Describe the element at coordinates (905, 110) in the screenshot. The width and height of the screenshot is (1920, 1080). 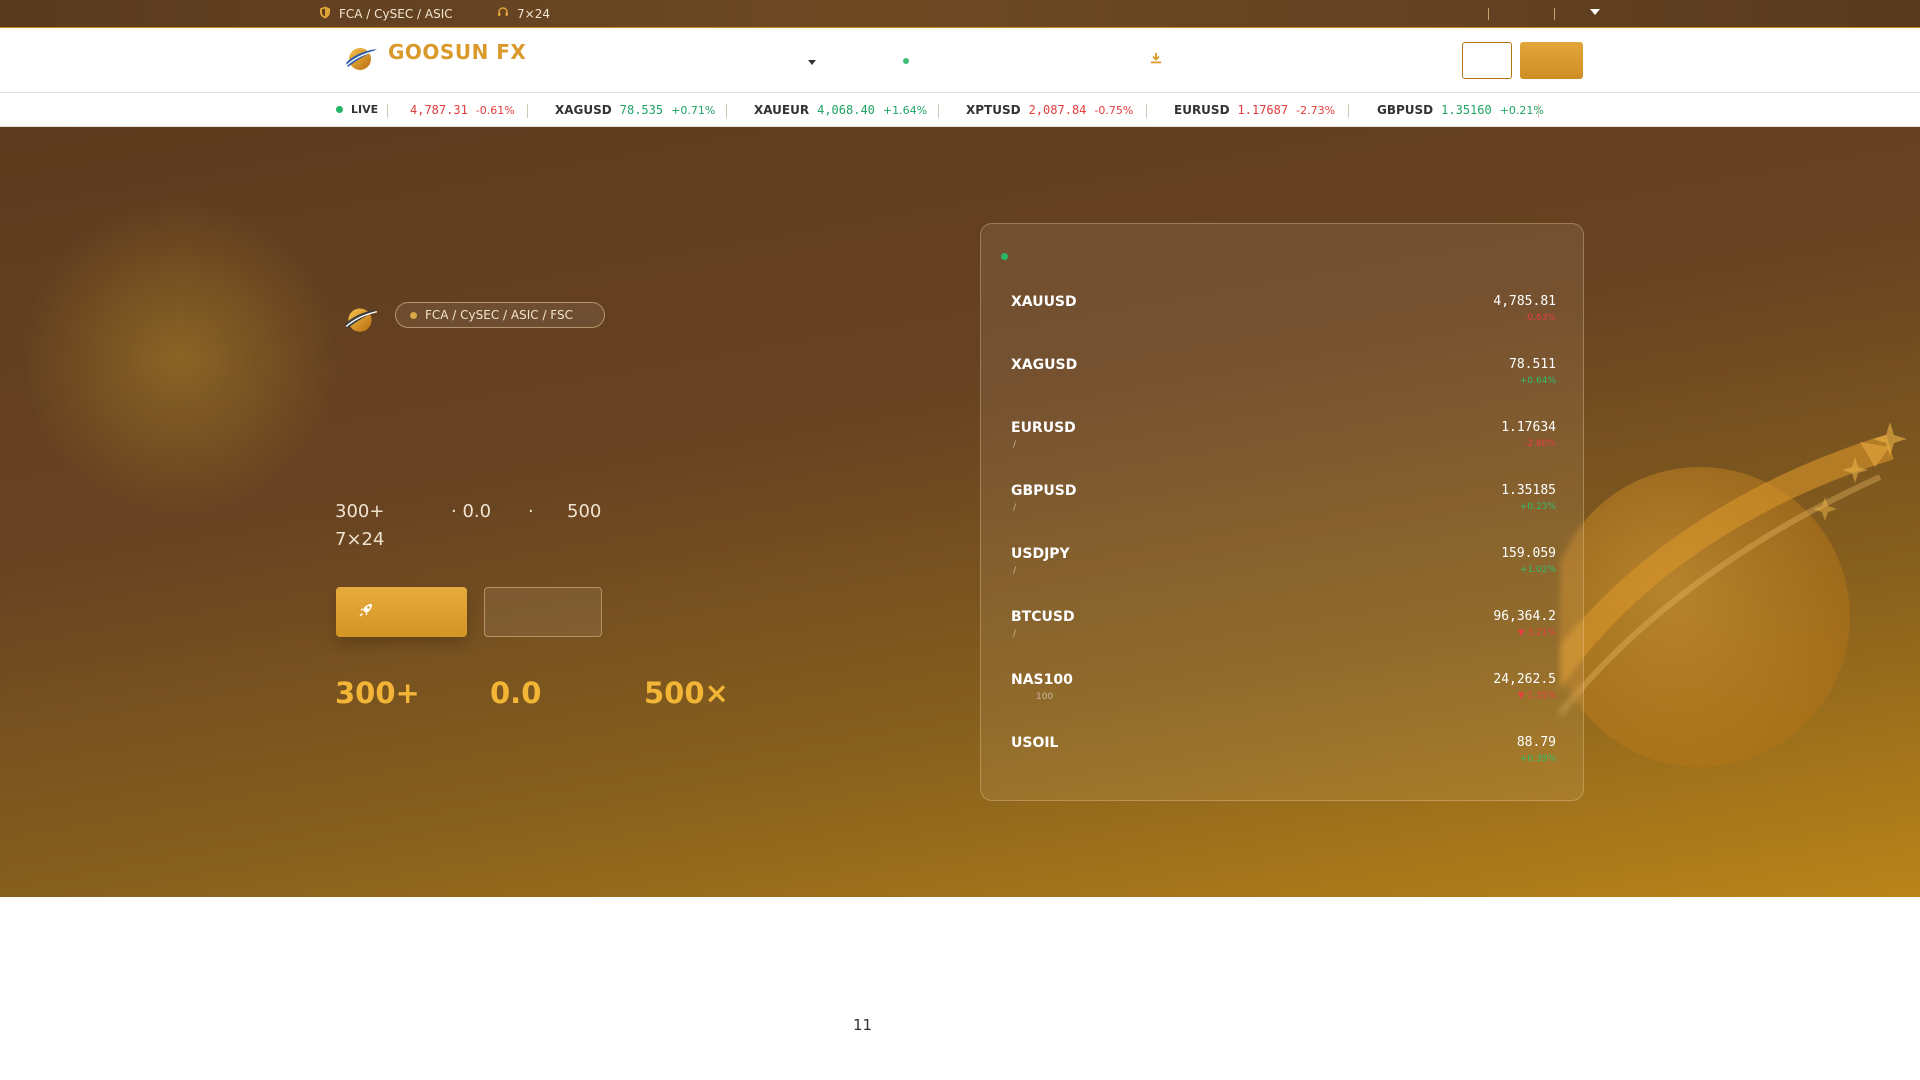
I see `ticker-change: +1.64%` at that location.